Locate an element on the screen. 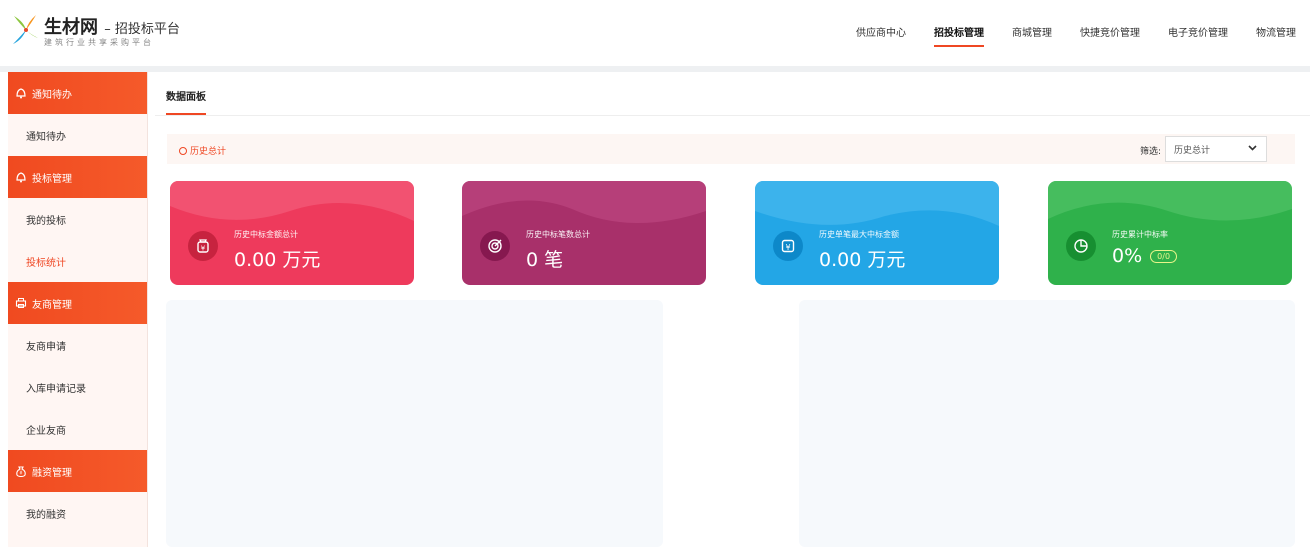  sidebar-group-label: 友商管理 is located at coordinates (52, 305).